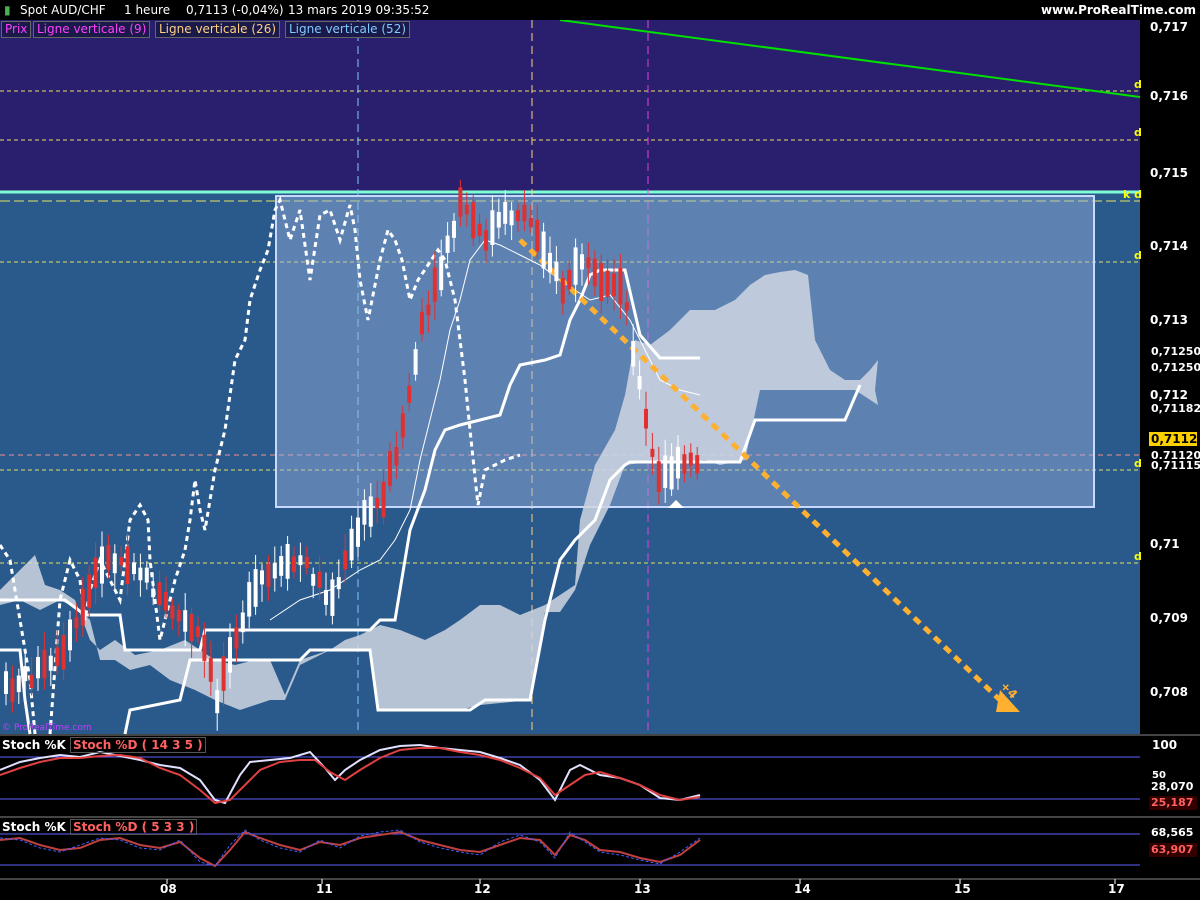  What do you see at coordinates (1174, 352) in the screenshot?
I see `price-box-kijun: 0,71250` at bounding box center [1174, 352].